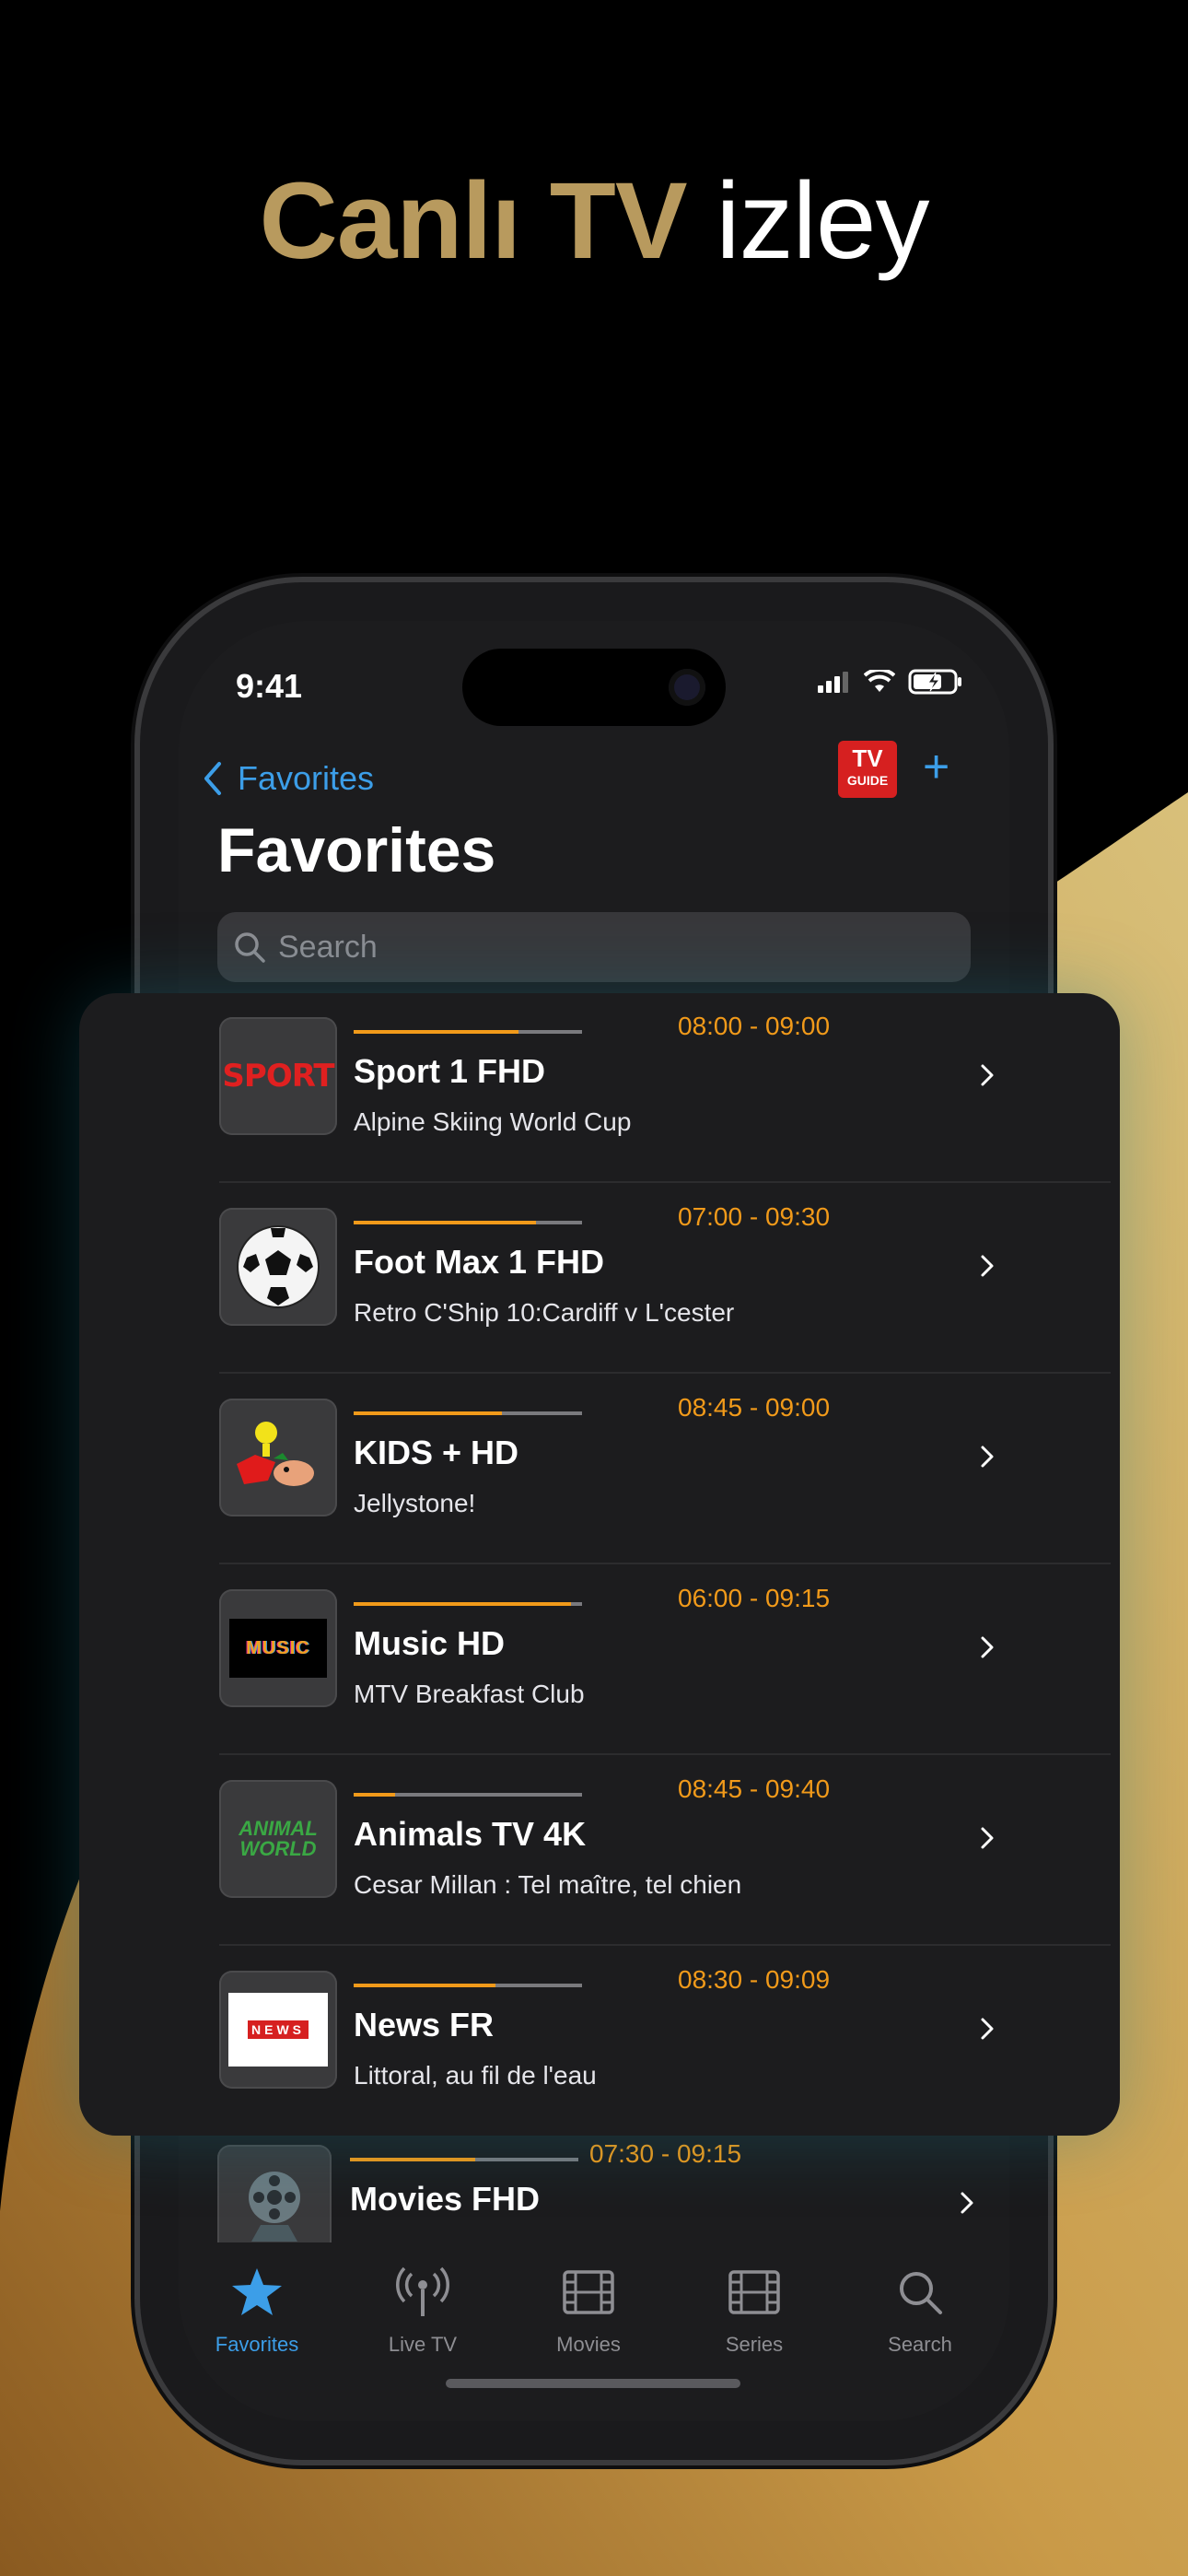 The height and width of the screenshot is (2576, 1188). Describe the element at coordinates (257, 2344) in the screenshot. I see `tab-label: Favorites` at that location.